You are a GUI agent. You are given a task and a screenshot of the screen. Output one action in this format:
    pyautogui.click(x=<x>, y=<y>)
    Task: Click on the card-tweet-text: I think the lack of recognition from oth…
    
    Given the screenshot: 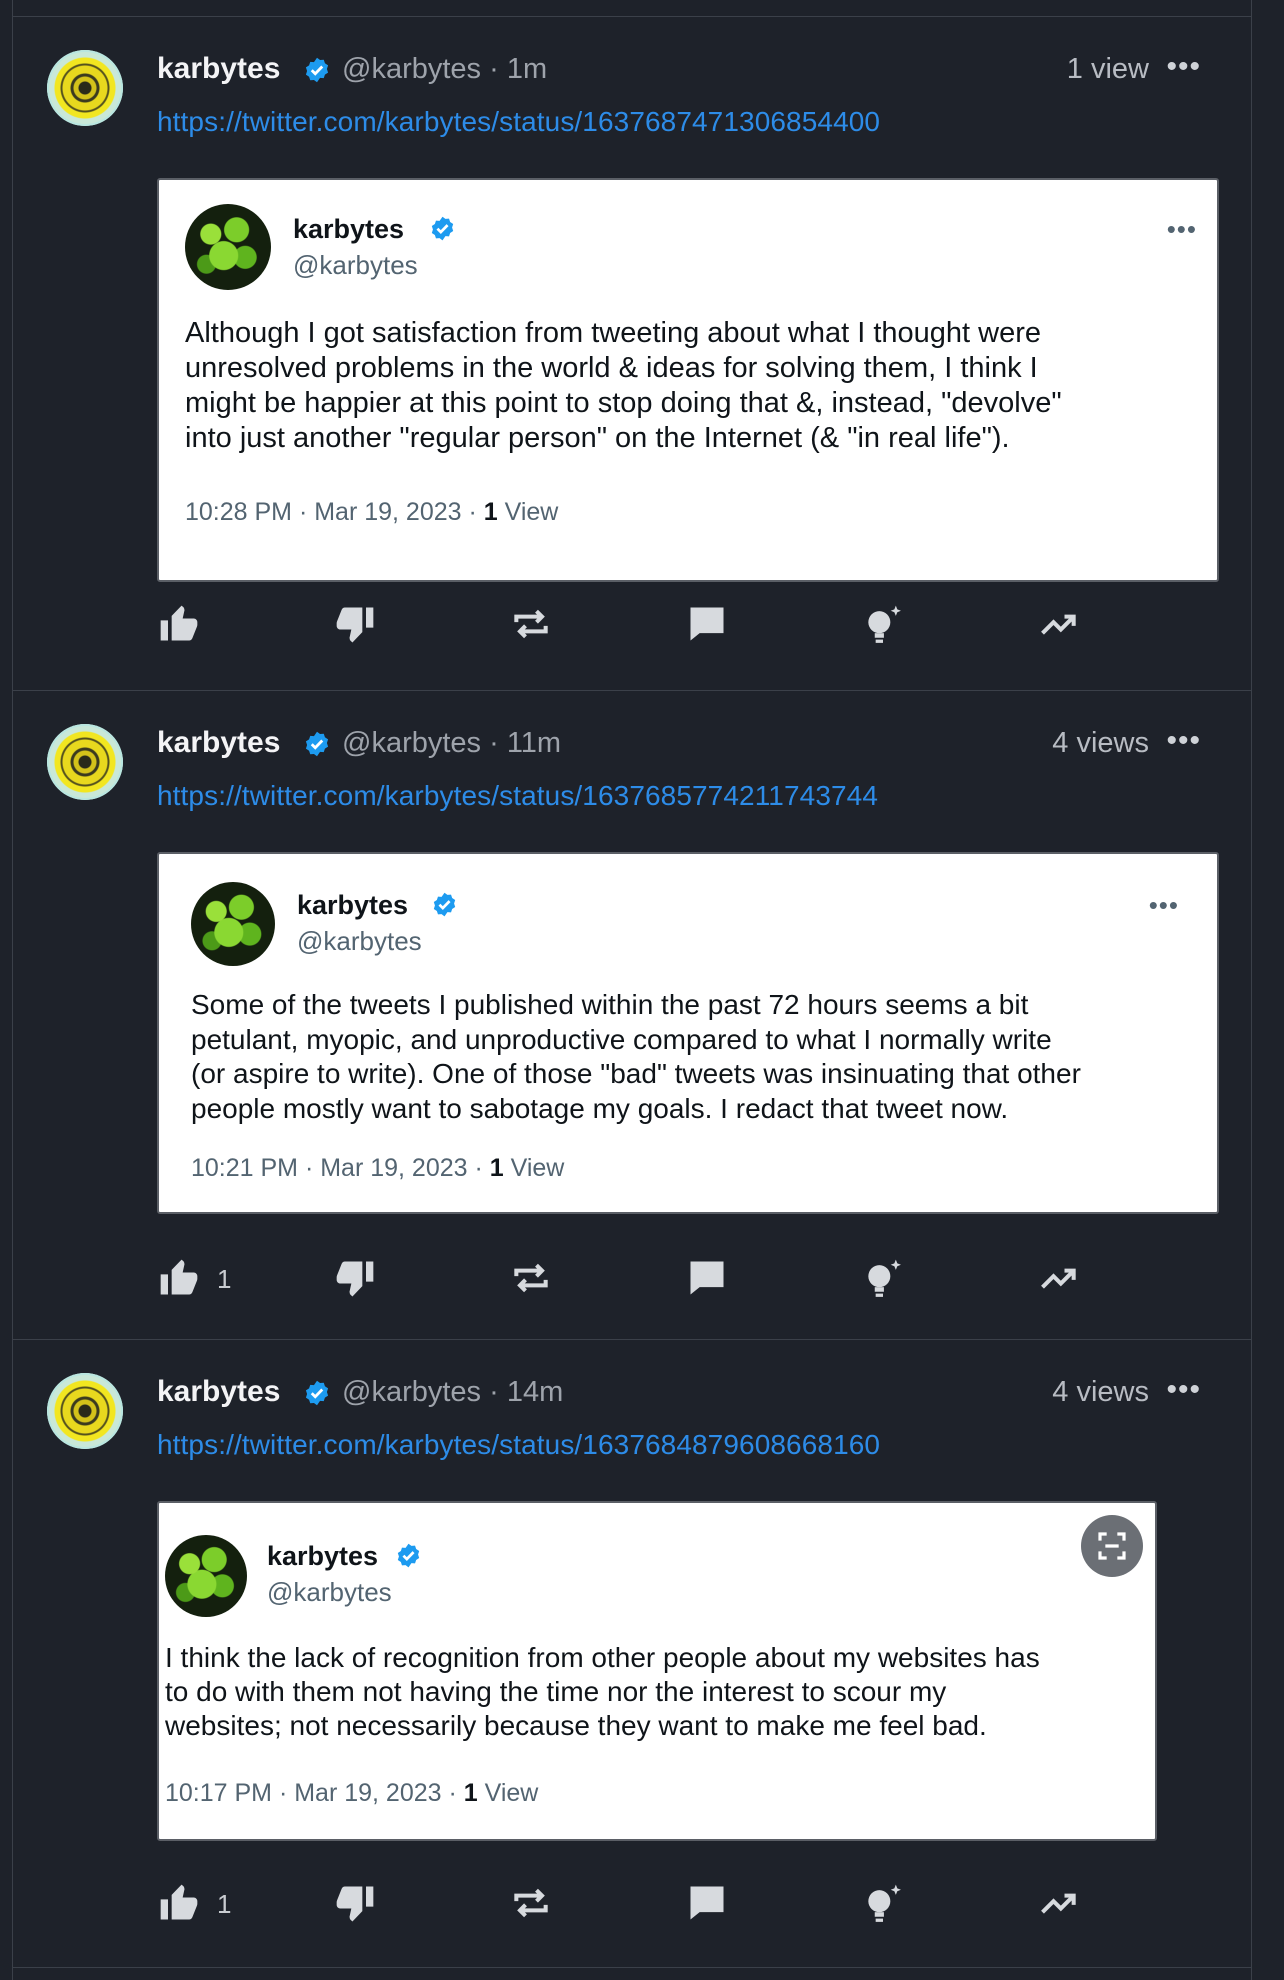 What is the action you would take?
    pyautogui.click(x=602, y=1691)
    